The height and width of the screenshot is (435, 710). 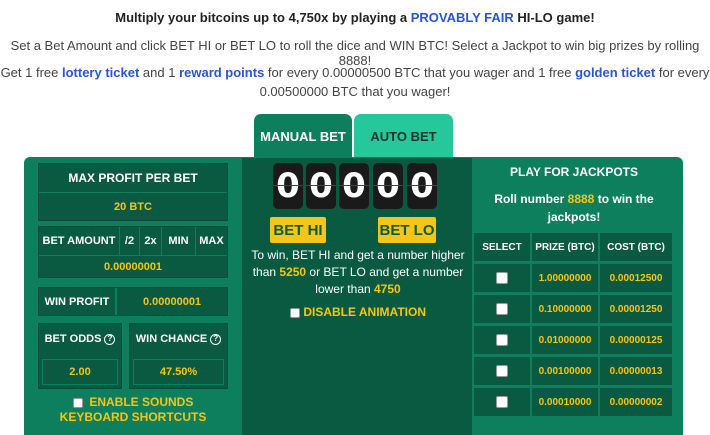 What do you see at coordinates (141, 402) in the screenshot?
I see `enable-sounds-label: ENABLE SOUNDS` at bounding box center [141, 402].